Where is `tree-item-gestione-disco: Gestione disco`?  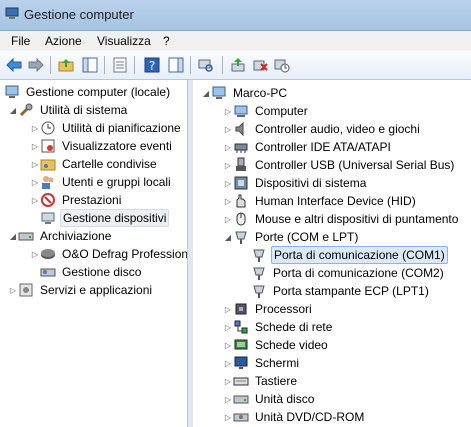
tree-item-gestione-disco: Gestione disco is located at coordinates (91, 272).